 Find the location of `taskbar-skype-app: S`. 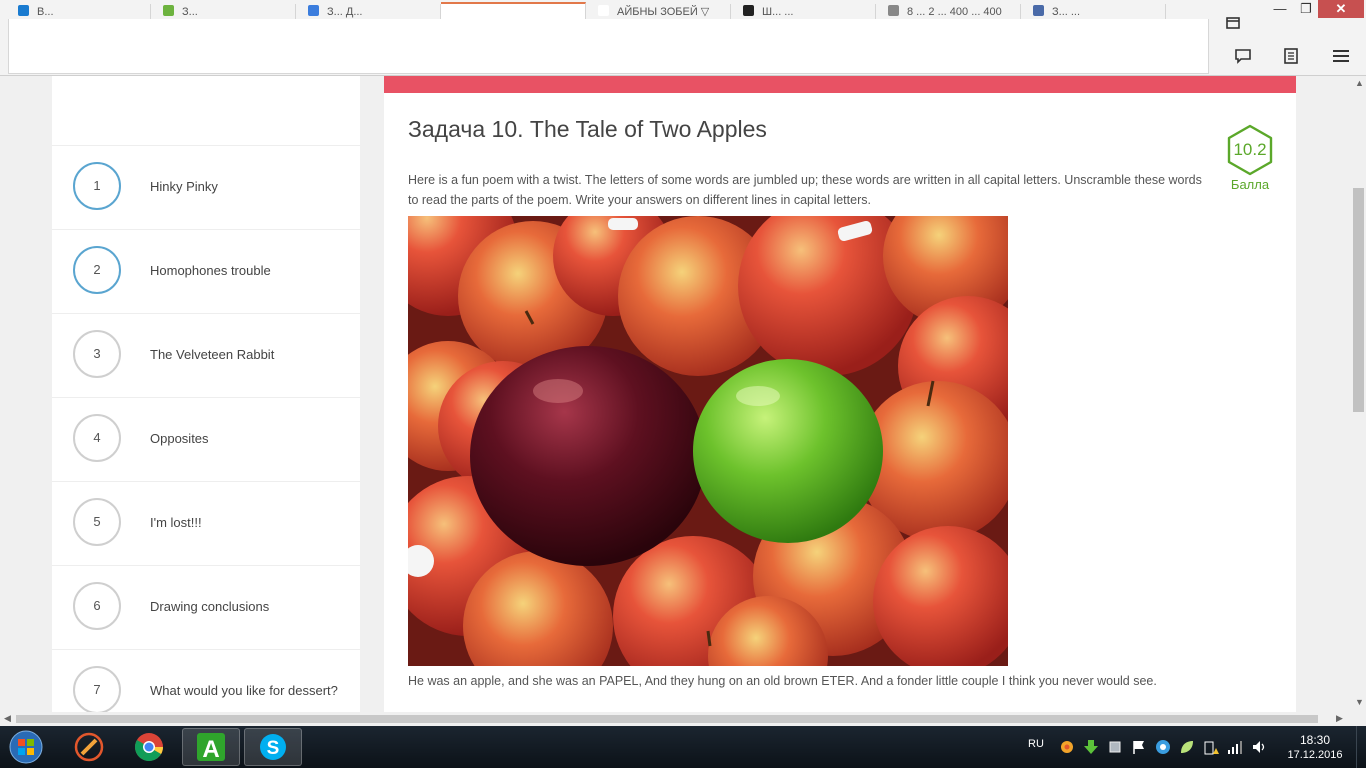

taskbar-skype-app: S is located at coordinates (273, 747).